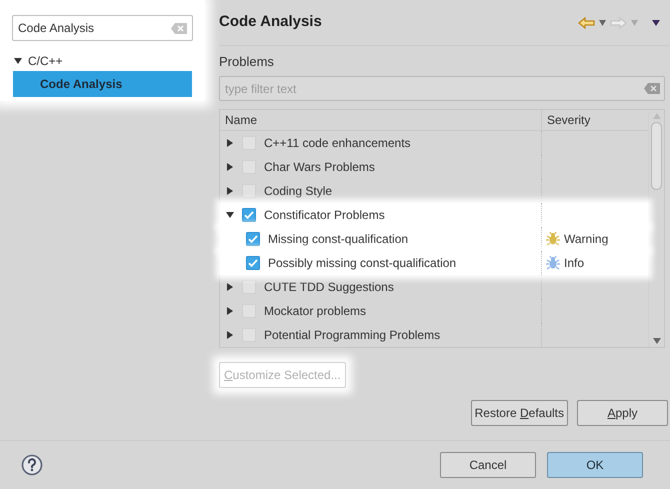 The height and width of the screenshot is (489, 670). Describe the element at coordinates (519, 413) in the screenshot. I see `restore-defaults-button: Restore Defaults` at that location.